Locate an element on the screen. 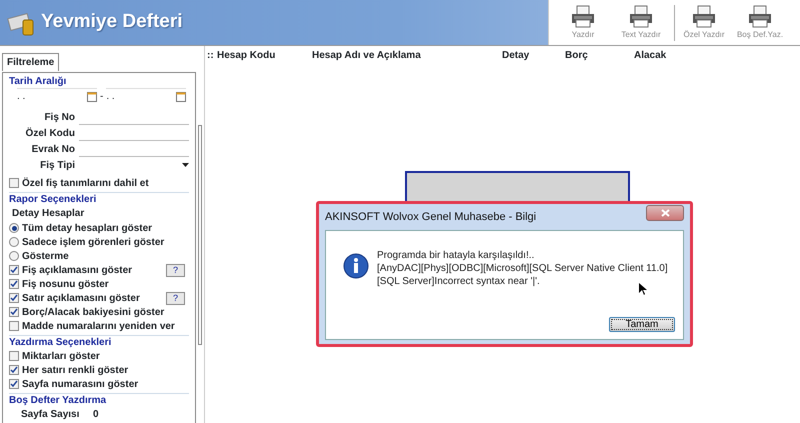  subheading: Detay Hesaplar is located at coordinates (48, 213).